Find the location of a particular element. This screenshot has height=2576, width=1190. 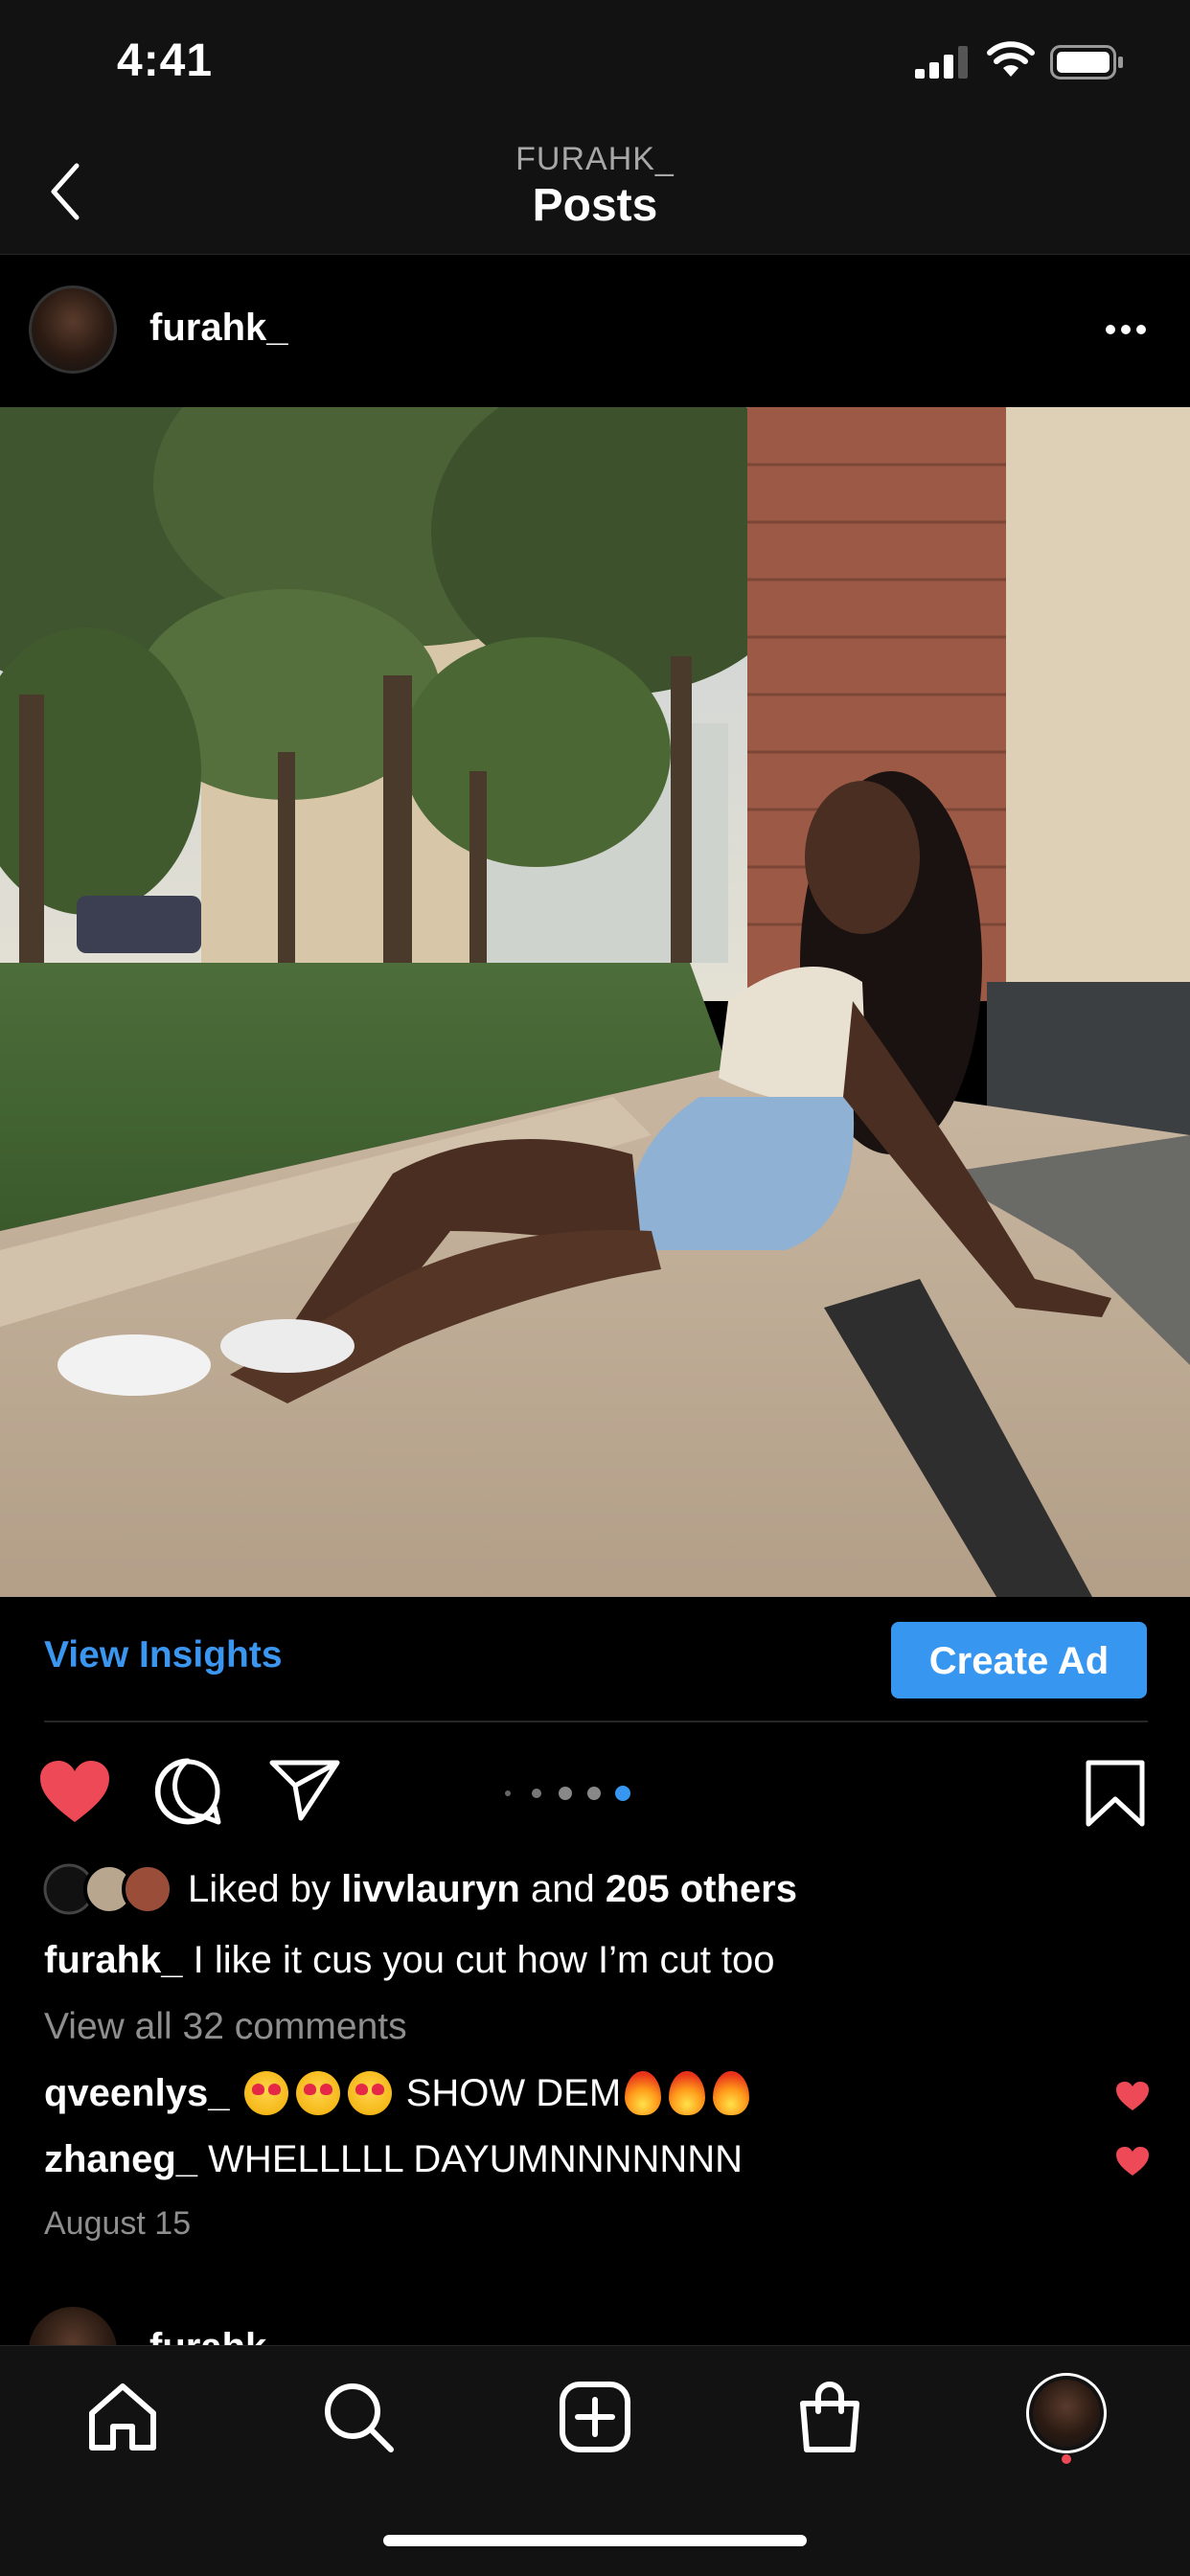

post-author-avatar is located at coordinates (73, 329).